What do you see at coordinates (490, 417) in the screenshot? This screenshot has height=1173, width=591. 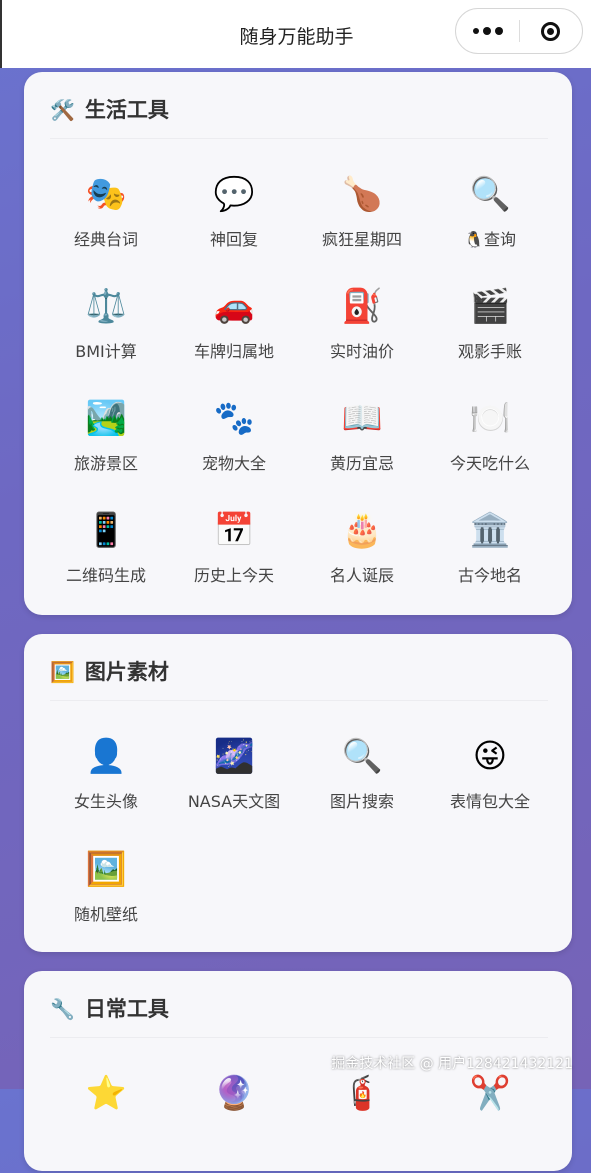 I see `plate-icon: 🍽️` at bounding box center [490, 417].